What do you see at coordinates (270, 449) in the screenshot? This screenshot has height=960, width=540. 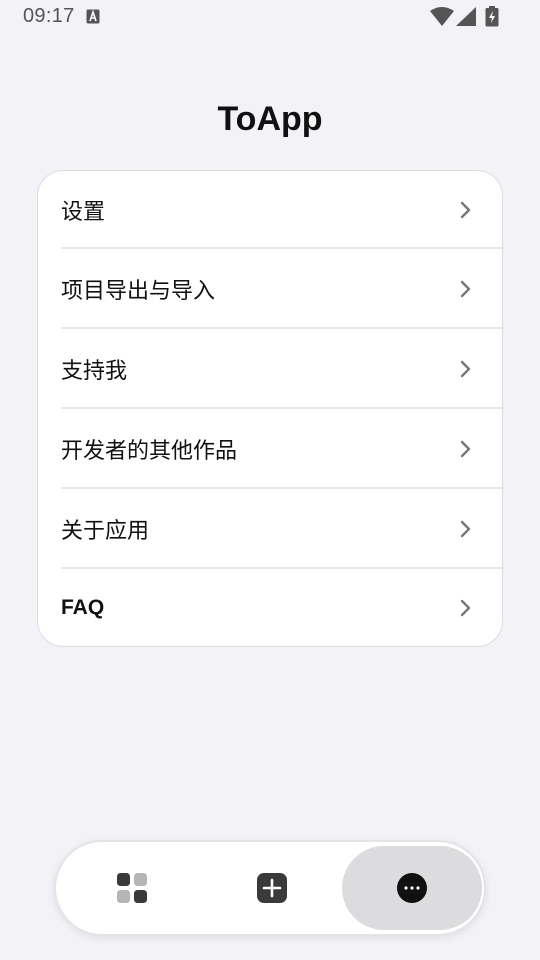 I see `menu-item-other-works: 开发者的其他作品` at bounding box center [270, 449].